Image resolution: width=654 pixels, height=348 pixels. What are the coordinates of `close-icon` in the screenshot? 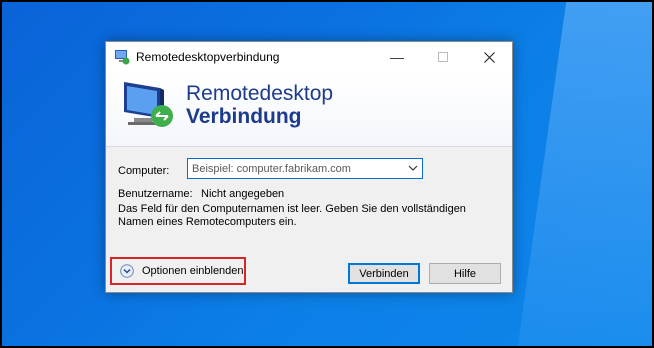 It's located at (489, 57).